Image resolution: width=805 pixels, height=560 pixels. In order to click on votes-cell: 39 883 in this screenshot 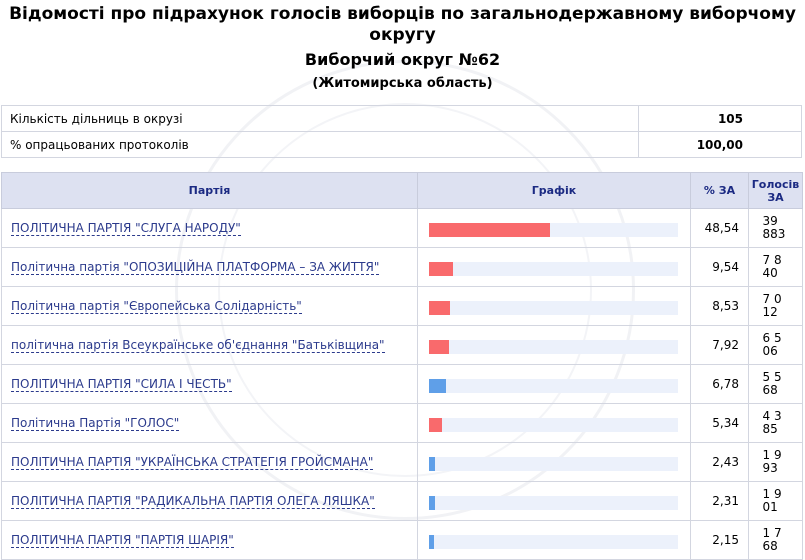, I will do `click(775, 228)`.